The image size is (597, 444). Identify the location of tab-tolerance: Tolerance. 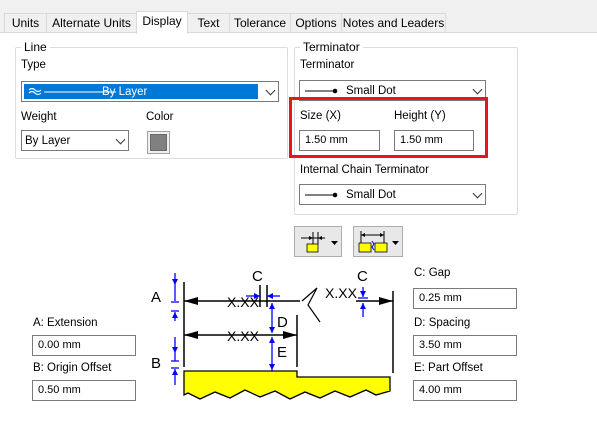
(260, 22).